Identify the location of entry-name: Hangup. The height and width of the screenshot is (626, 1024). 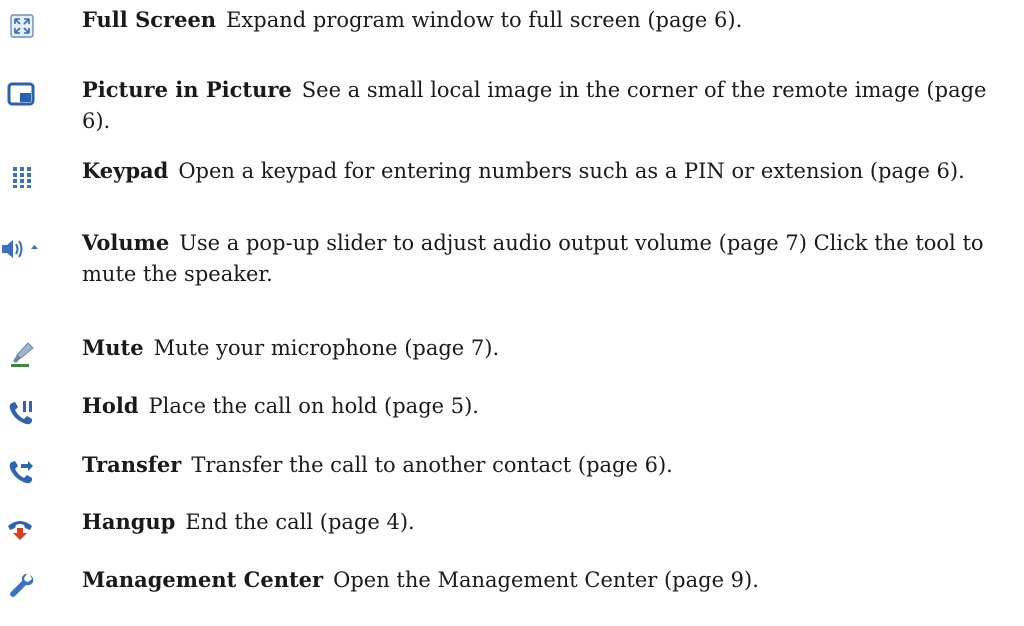
(129, 521).